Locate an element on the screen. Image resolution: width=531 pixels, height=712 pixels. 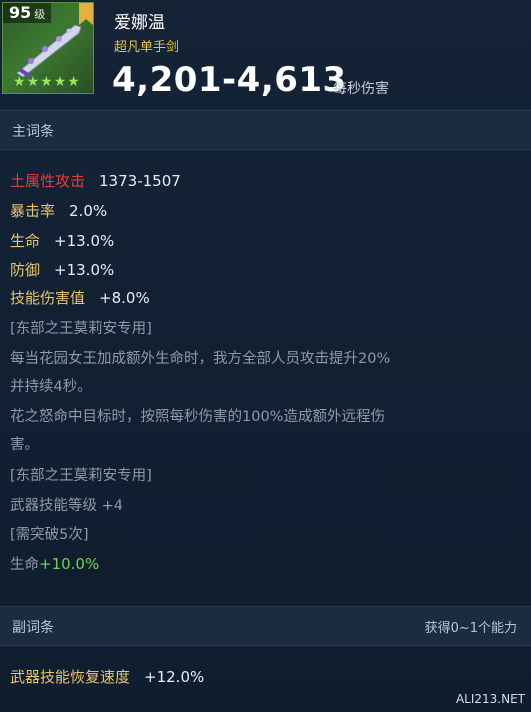
desc-line: 每当花园女王加成额外生命时，我方全部人员攻击提升20% is located at coordinates (200, 359).